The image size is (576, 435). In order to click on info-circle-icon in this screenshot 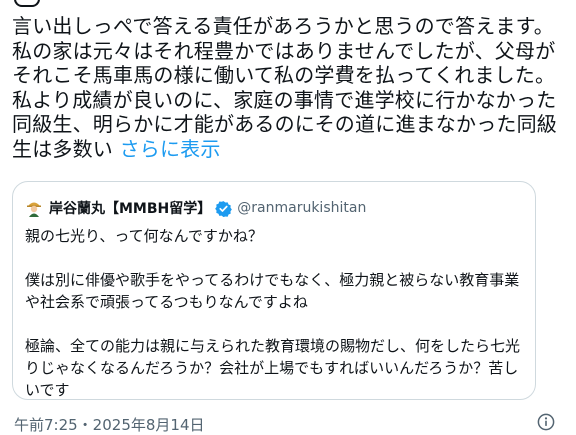, I will do `click(546, 422)`.